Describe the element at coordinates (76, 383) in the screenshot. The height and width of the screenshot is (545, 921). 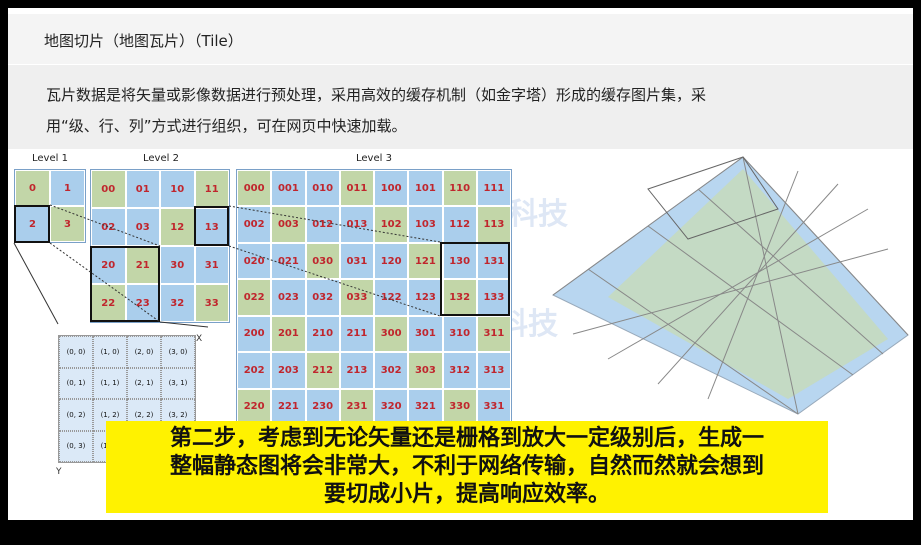
I see `coordinate-tile: (0, 1)` at that location.